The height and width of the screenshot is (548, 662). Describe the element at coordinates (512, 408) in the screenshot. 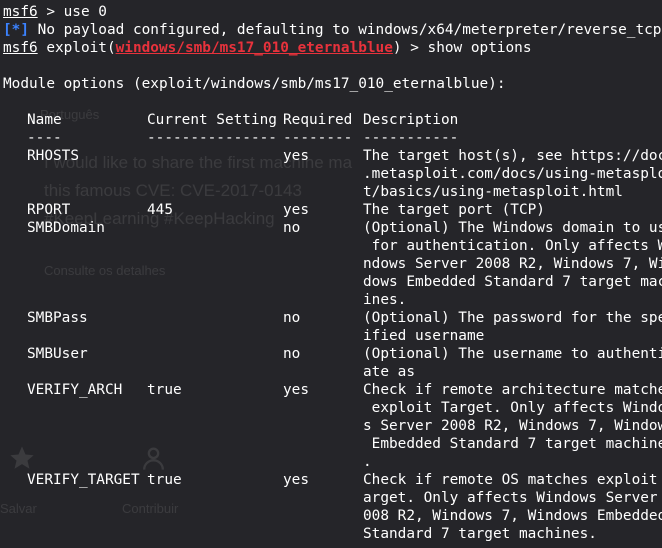

I see `option-description: exploit Target. Only affects Window` at that location.